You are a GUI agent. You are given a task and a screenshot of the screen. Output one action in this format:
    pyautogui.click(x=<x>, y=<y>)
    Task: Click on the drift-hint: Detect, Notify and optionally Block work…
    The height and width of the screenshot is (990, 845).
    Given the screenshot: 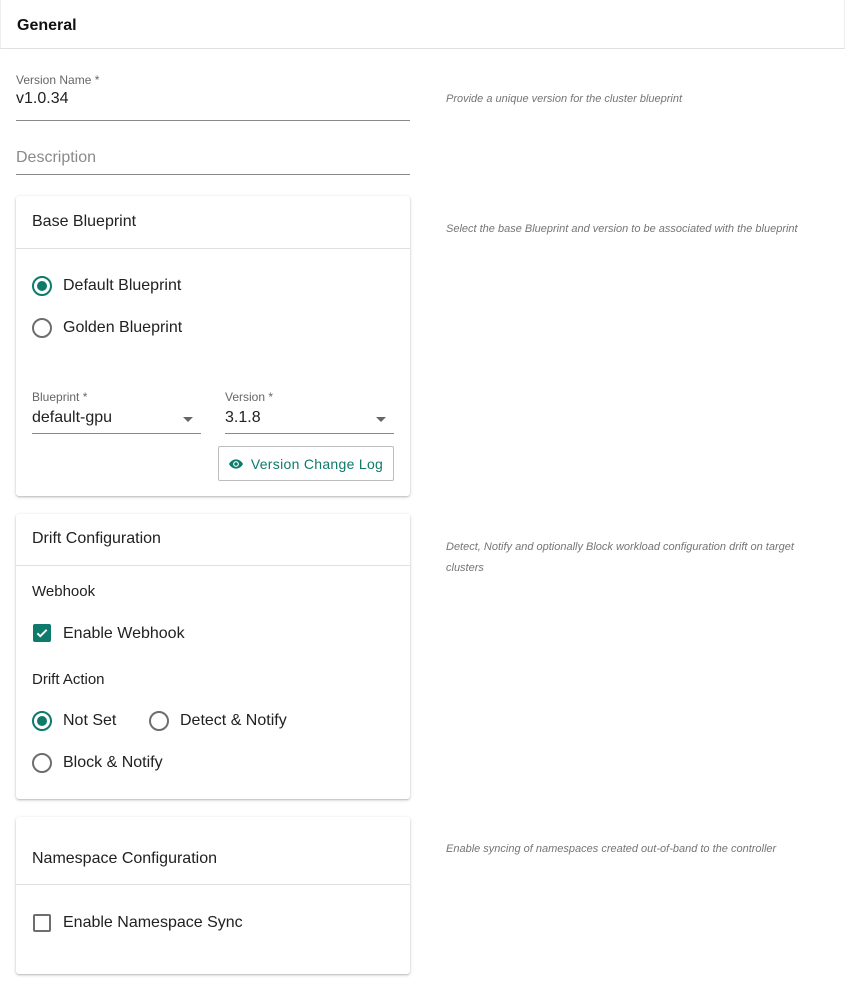 What is the action you would take?
    pyautogui.click(x=620, y=557)
    